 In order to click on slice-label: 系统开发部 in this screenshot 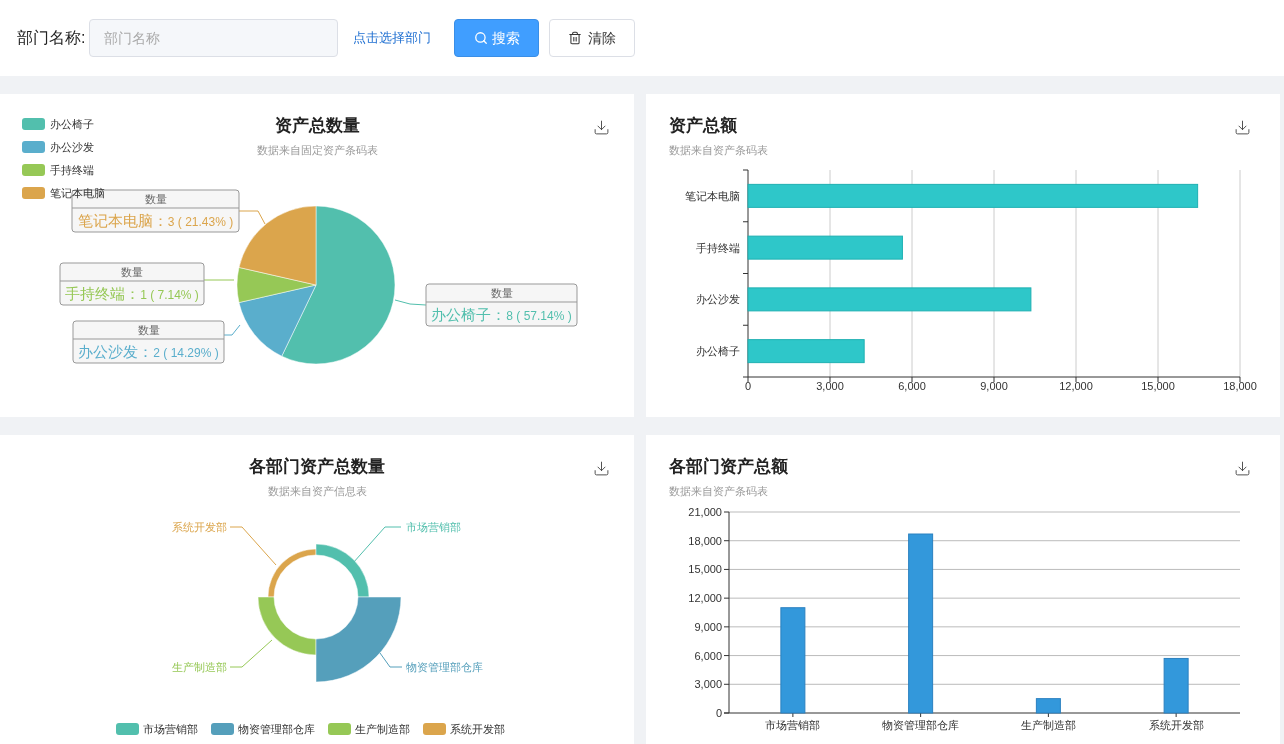, I will do `click(199, 527)`.